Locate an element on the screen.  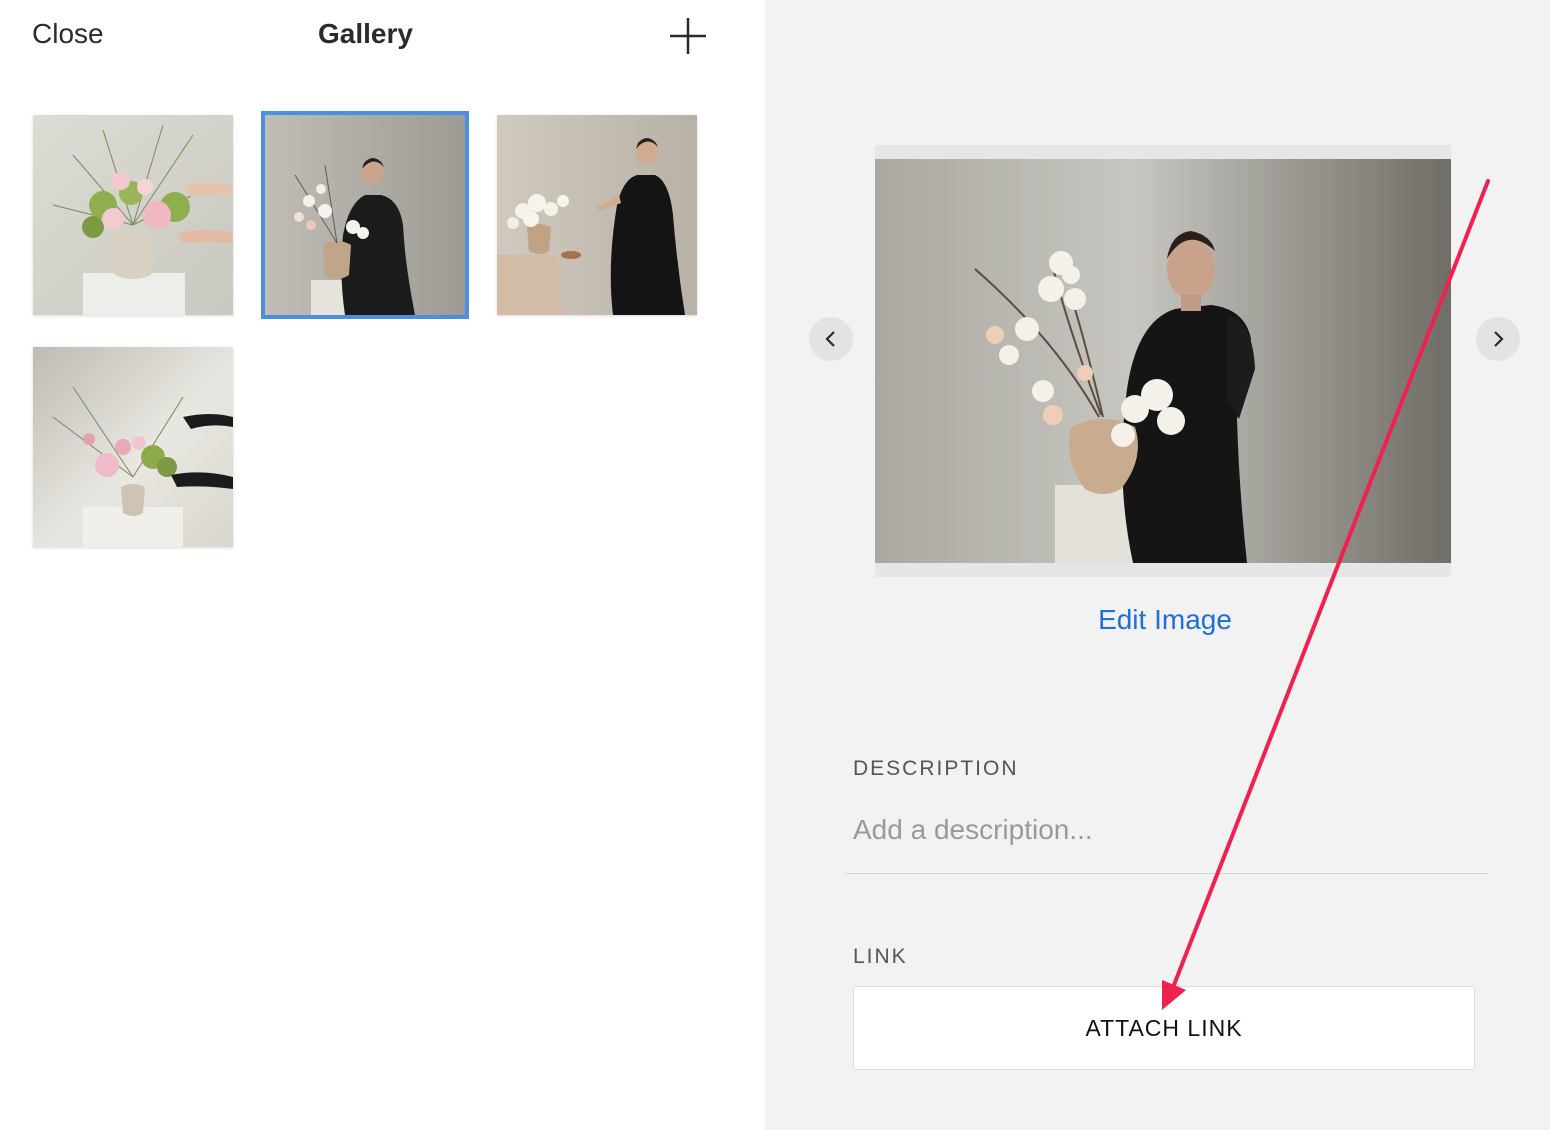
edit-image-link: Edit Image is located at coordinates (1157, 620).